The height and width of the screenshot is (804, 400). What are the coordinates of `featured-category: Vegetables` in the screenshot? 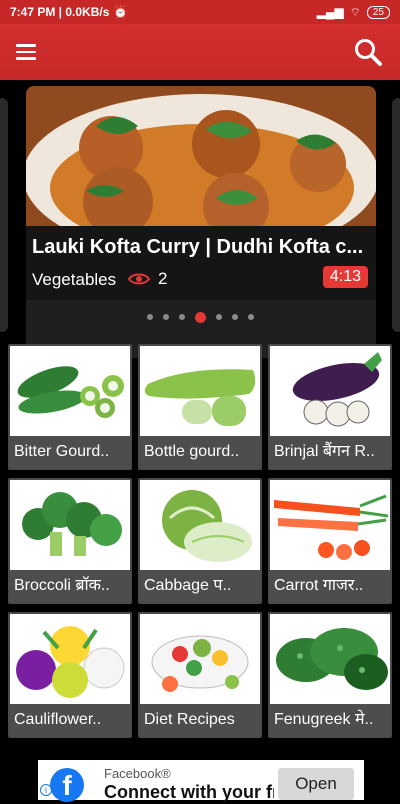 It's located at (74, 279).